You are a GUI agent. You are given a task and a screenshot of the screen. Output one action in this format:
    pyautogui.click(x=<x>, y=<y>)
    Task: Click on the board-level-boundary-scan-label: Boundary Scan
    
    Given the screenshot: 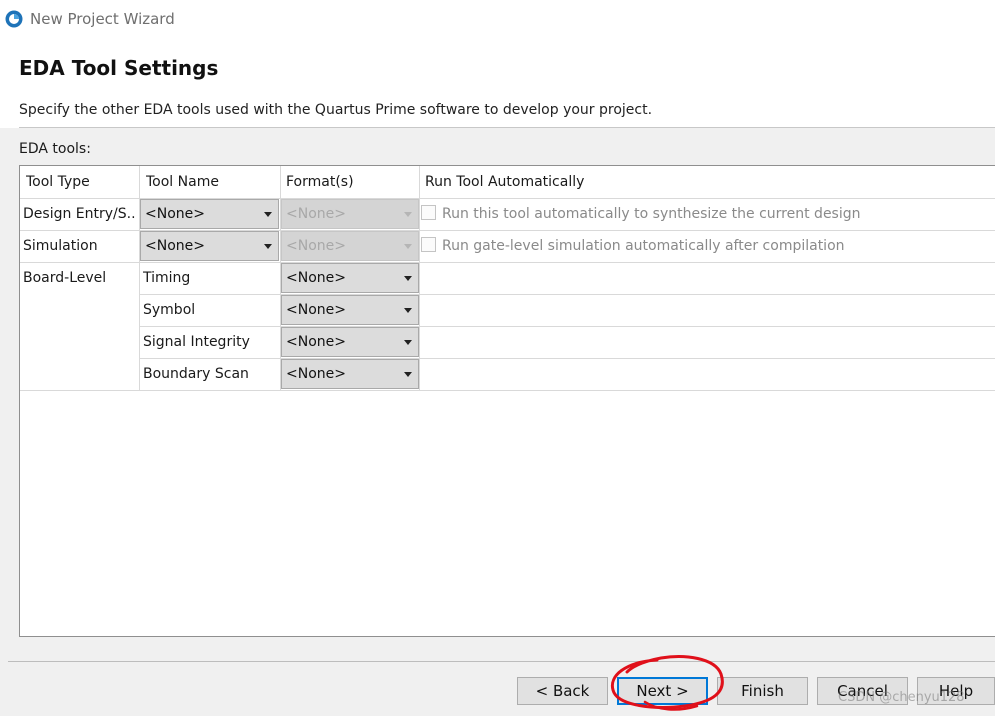 What is the action you would take?
    pyautogui.click(x=196, y=374)
    